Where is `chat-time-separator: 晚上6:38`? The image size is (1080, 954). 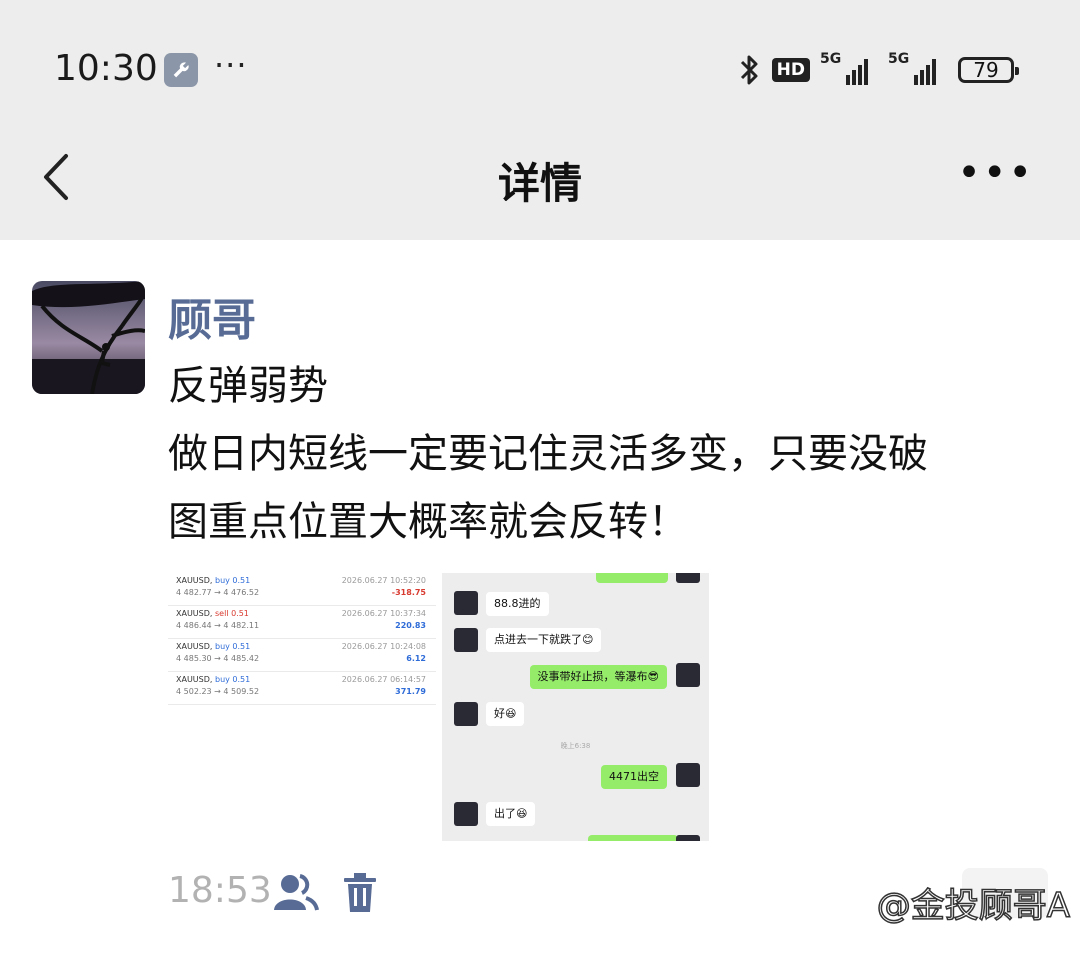 chat-time-separator: 晚上6:38 is located at coordinates (575, 746).